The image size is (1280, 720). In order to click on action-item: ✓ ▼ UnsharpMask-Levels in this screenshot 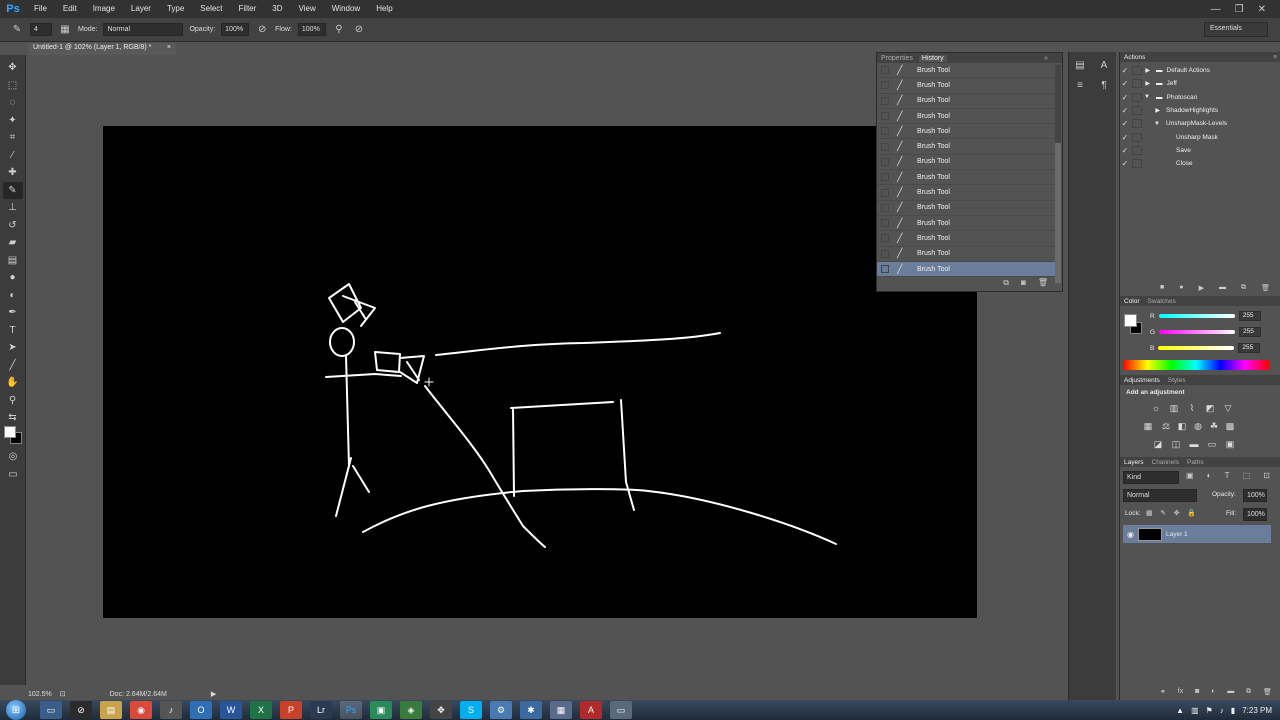, I will do `click(1195, 123)`.